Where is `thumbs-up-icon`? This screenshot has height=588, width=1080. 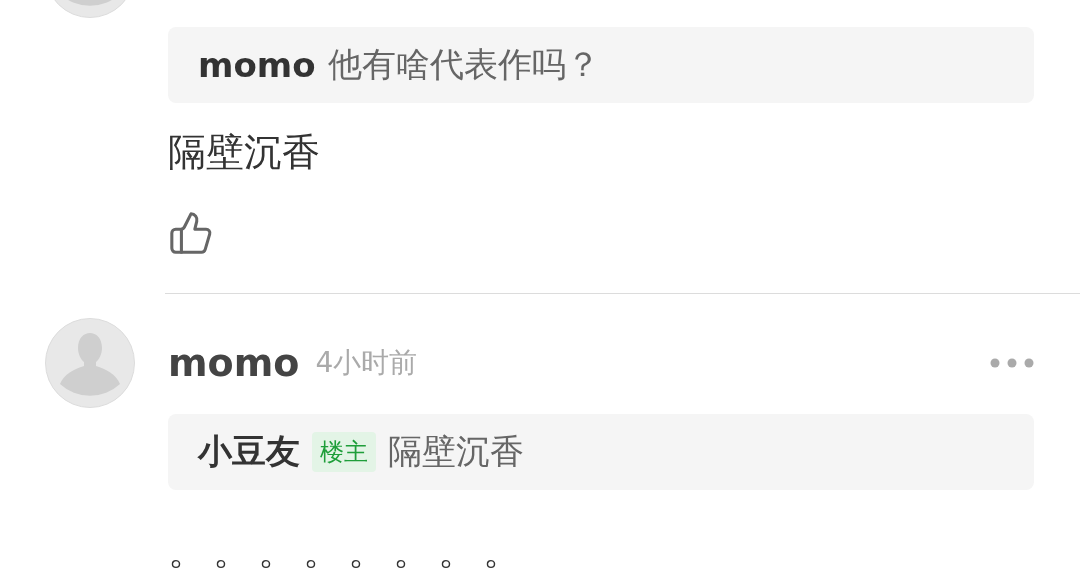
thumbs-up-icon is located at coordinates (191, 233).